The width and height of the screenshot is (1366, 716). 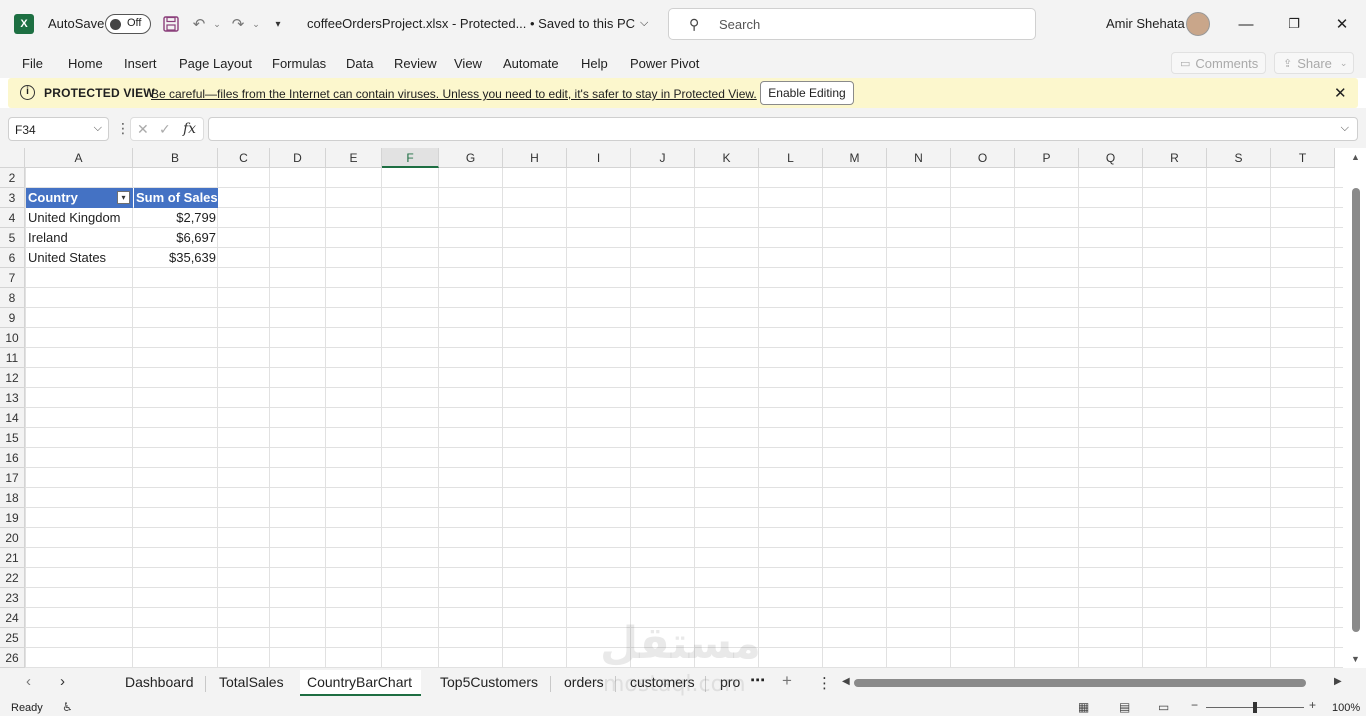 I want to click on menu-view: View, so click(x=468, y=63).